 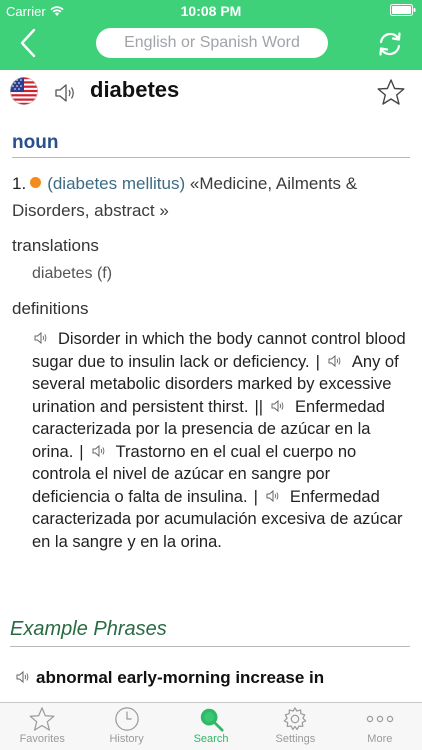 What do you see at coordinates (212, 43) in the screenshot?
I see `search-input` at bounding box center [212, 43].